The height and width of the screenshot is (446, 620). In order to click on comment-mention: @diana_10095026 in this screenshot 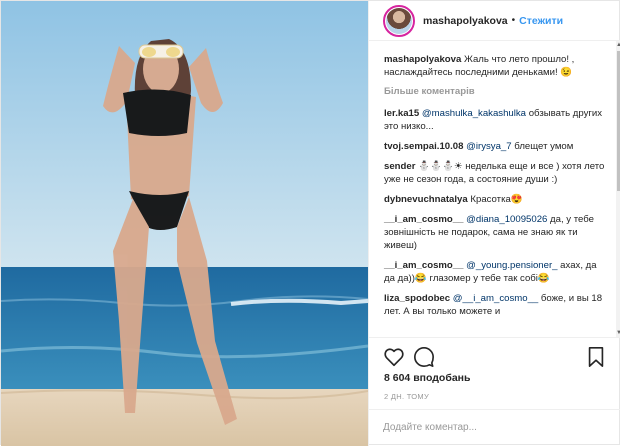, I will do `click(506, 219)`.